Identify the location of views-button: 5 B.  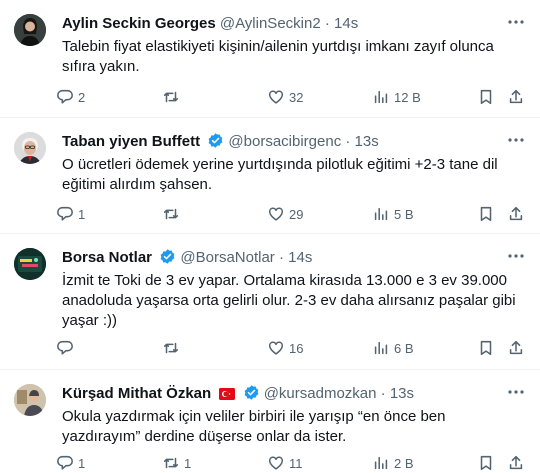
(393, 214).